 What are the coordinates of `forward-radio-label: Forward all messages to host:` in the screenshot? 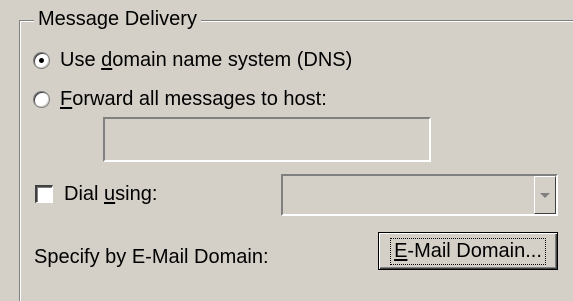 It's located at (193, 99).